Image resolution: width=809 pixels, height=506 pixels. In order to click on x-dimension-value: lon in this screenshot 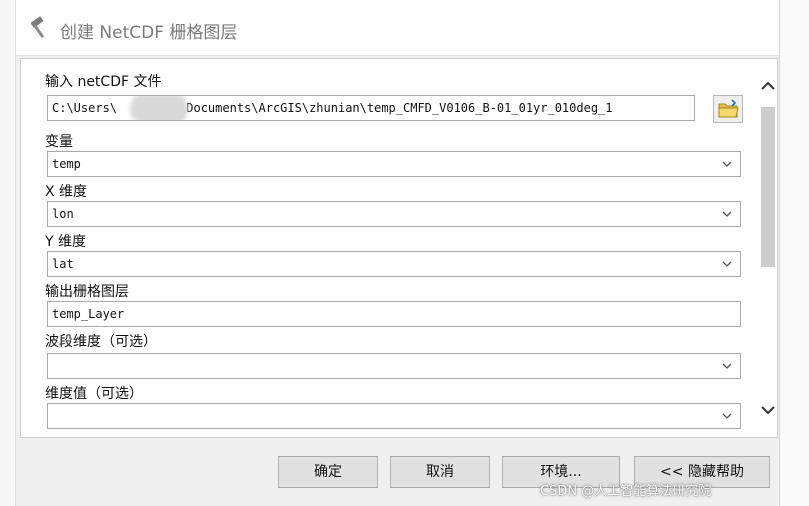, I will do `click(63, 214)`.